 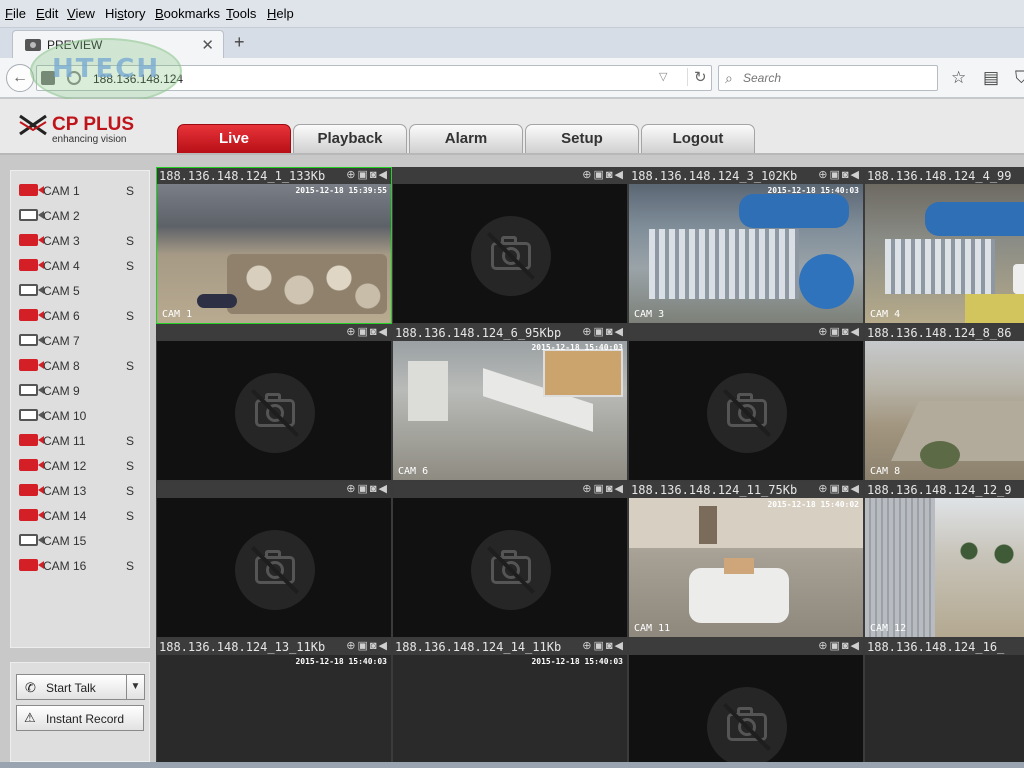 What do you see at coordinates (125, 13) in the screenshot?
I see `menu-history: History` at bounding box center [125, 13].